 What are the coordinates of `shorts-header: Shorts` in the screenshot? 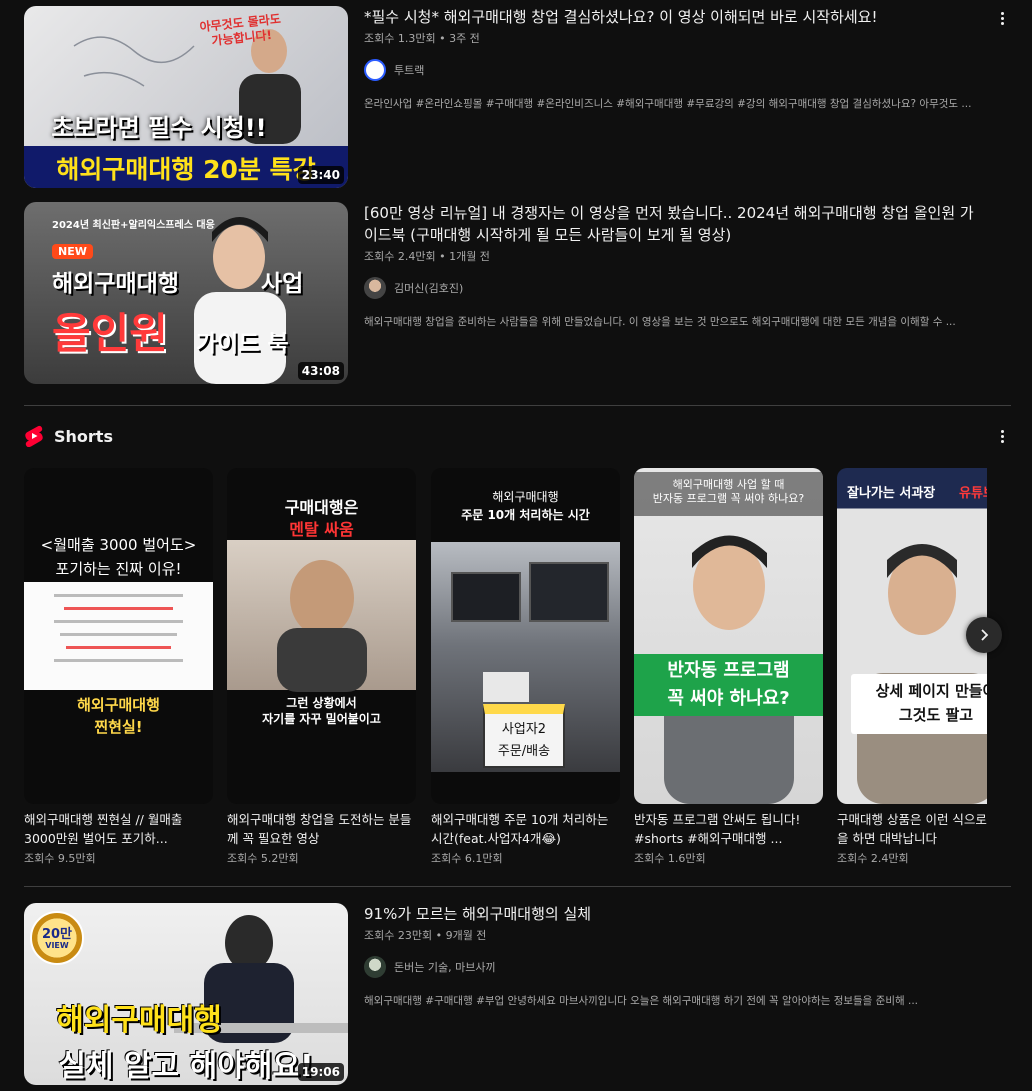 It's located at (519, 436).